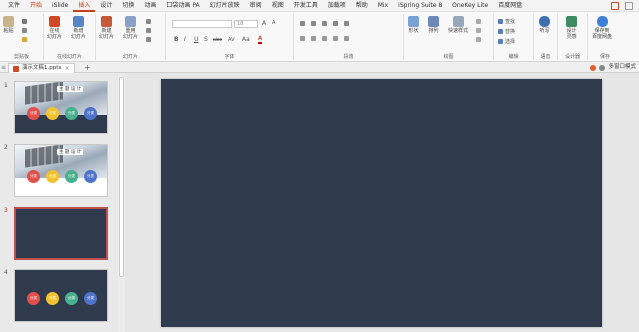 The height and width of the screenshot is (332, 639). What do you see at coordinates (602, 67) in the screenshot?
I see `window-mode-icon` at bounding box center [602, 67].